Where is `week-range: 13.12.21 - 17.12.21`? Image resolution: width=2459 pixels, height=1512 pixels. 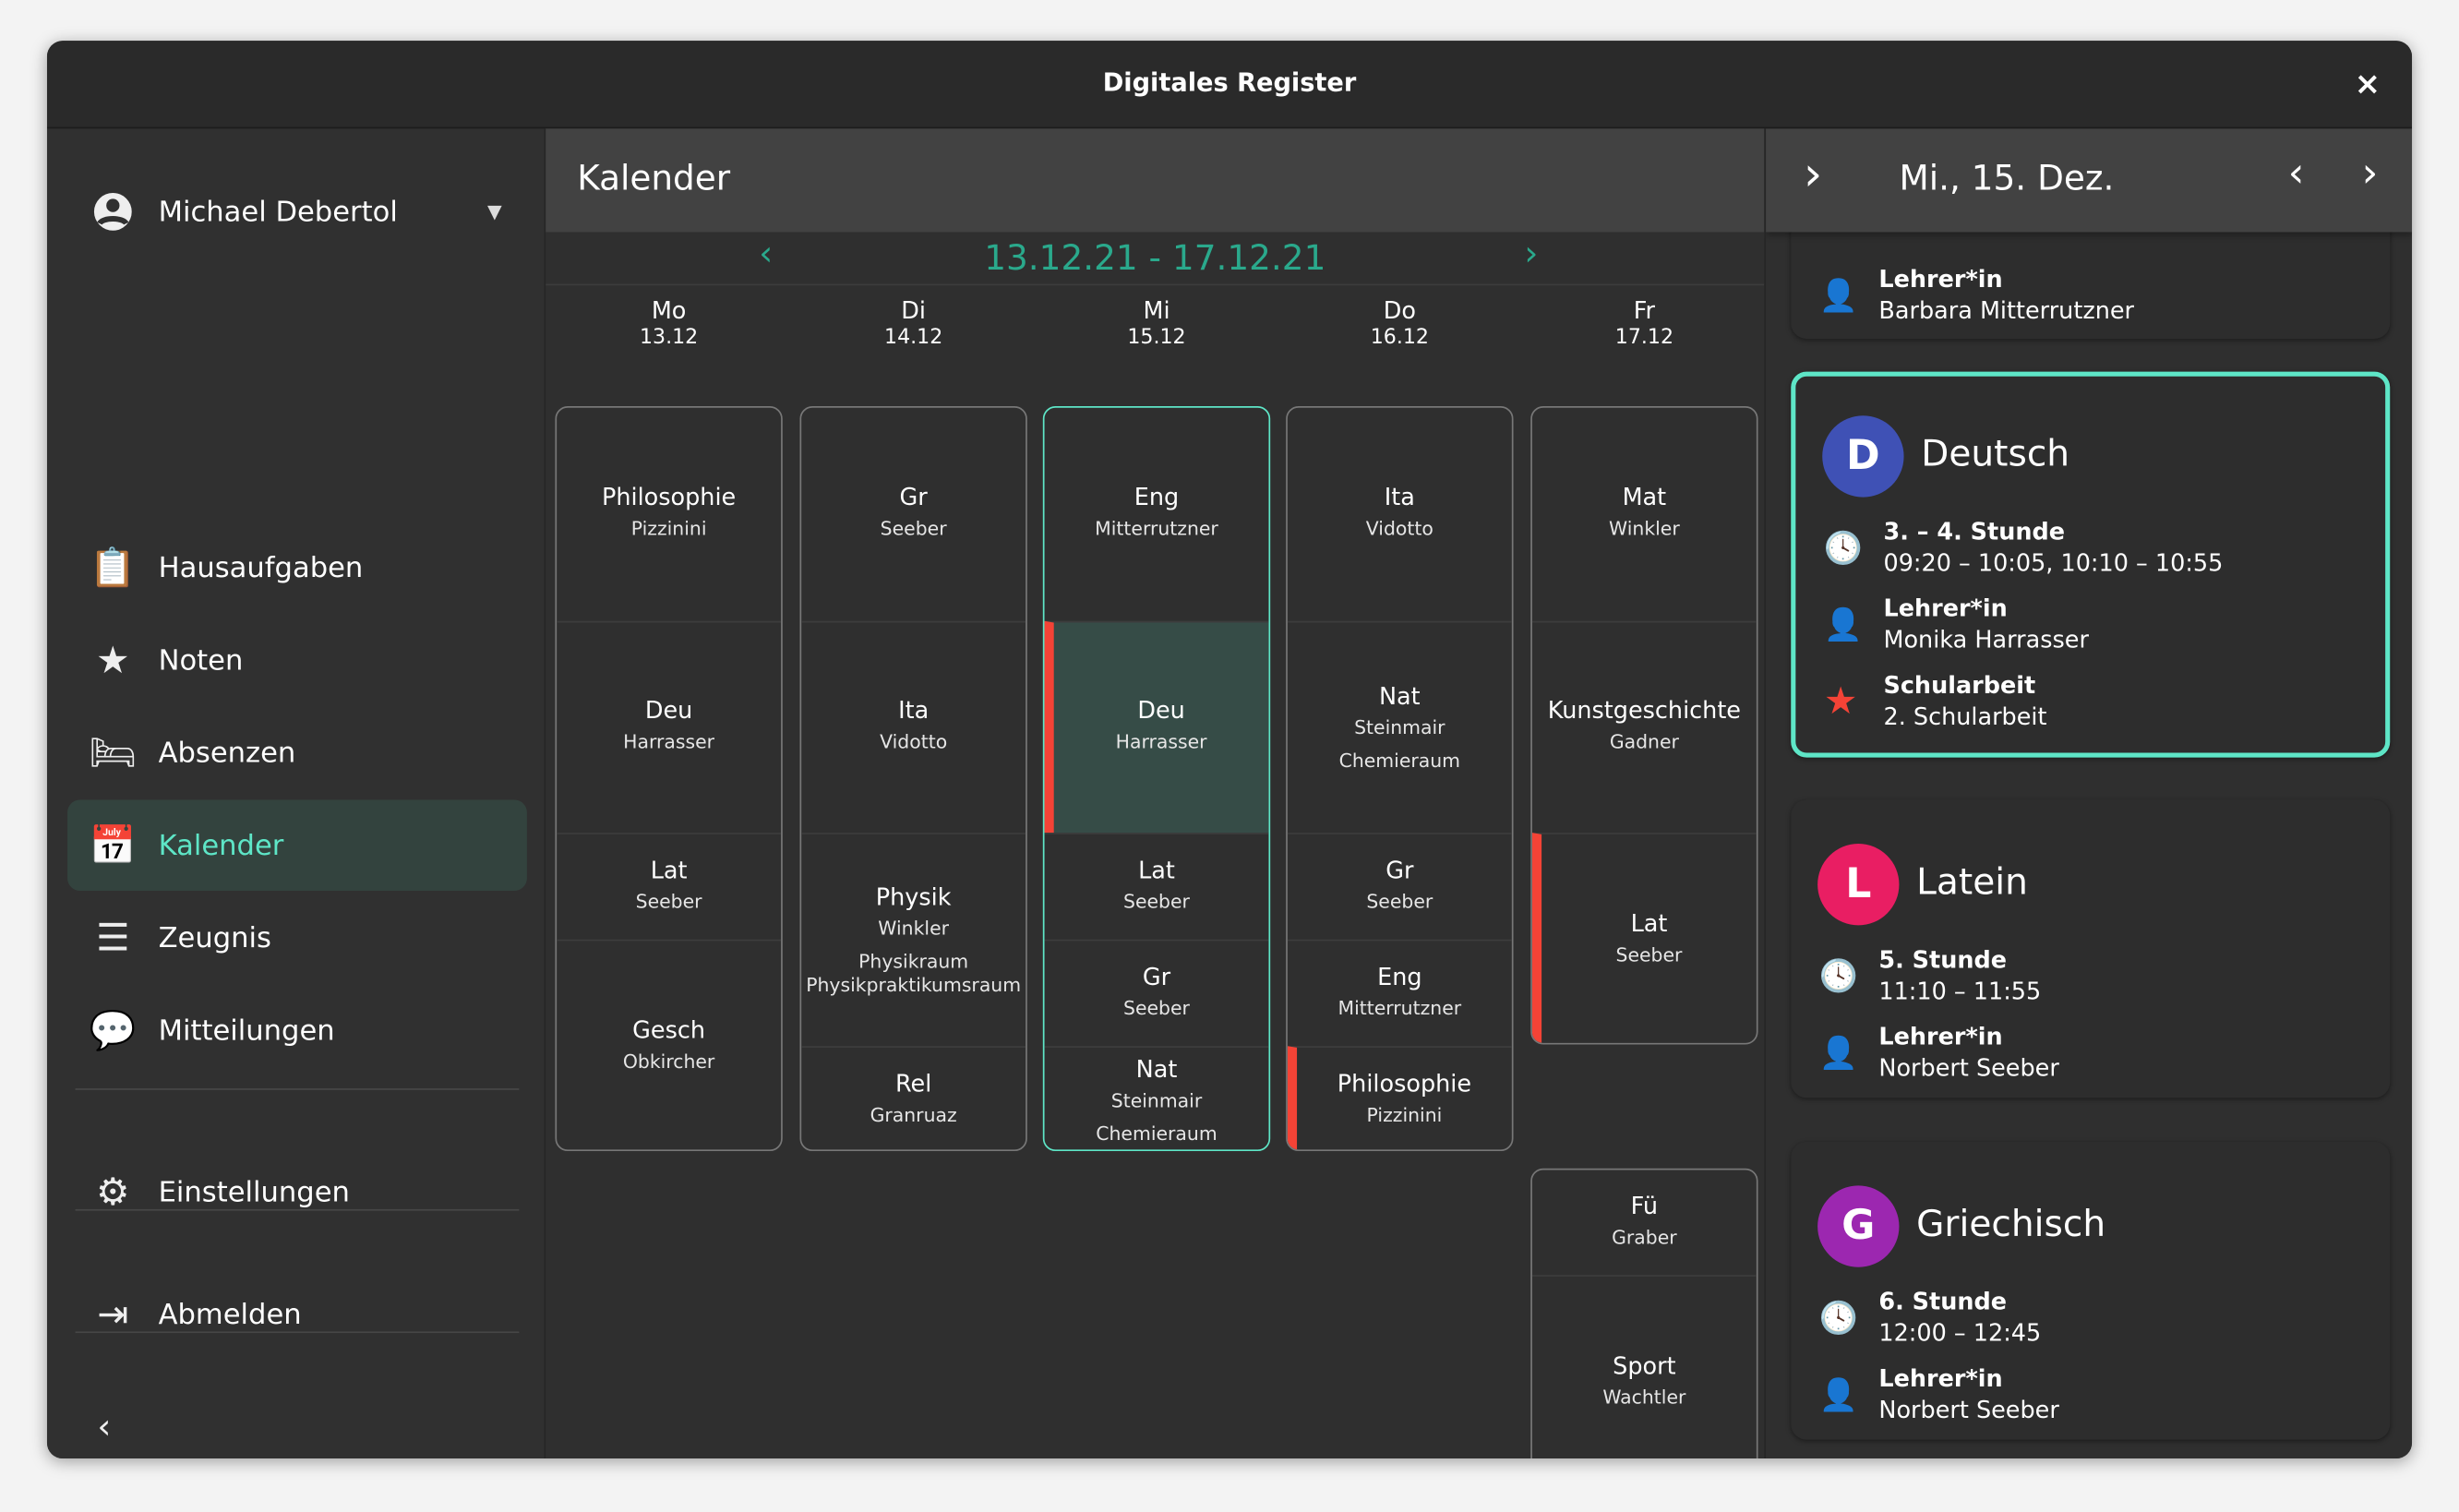 week-range: 13.12.21 - 17.12.21 is located at coordinates (1155, 259).